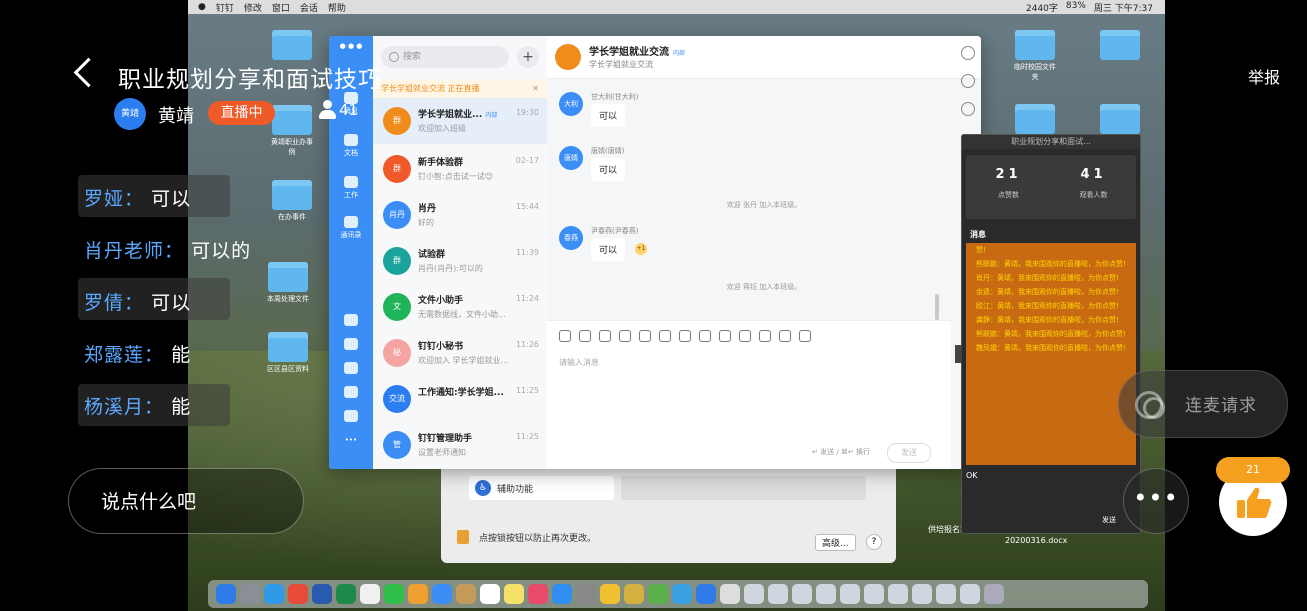 The image size is (1307, 611). I want to click on chrome-icon, so click(298, 594).